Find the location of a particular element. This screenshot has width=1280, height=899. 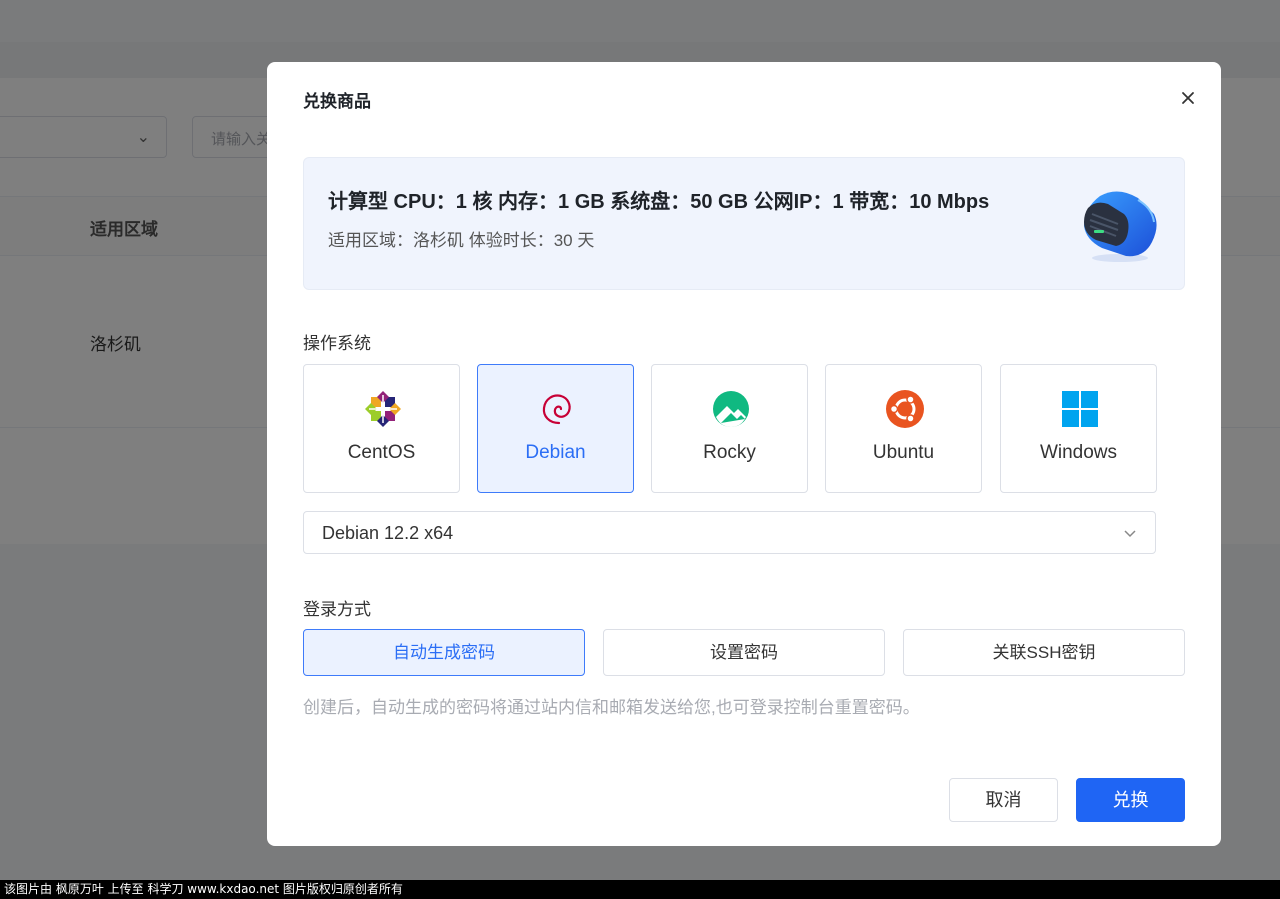

login-hint-text: 创建后，自动生成的密码将通过站内信和邮箱发送给您,也可登录控制台重置密码。 is located at coordinates (611, 707).